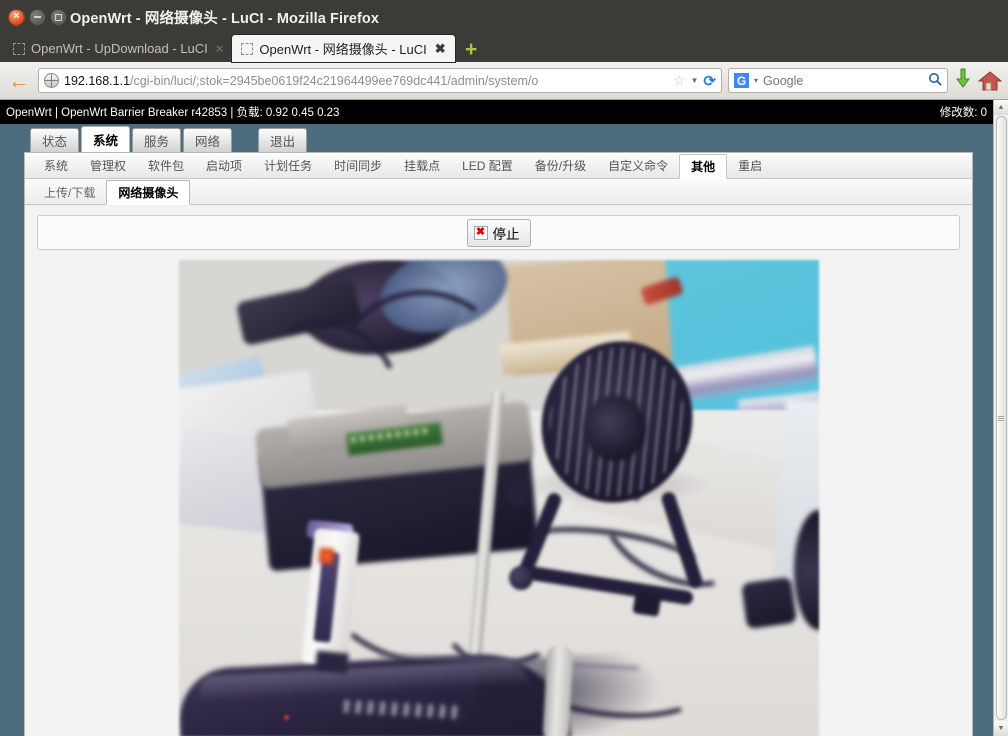 The height and width of the screenshot is (736, 1008). What do you see at coordinates (55, 140) in the screenshot?
I see `main-menu-item-status: 状态` at bounding box center [55, 140].